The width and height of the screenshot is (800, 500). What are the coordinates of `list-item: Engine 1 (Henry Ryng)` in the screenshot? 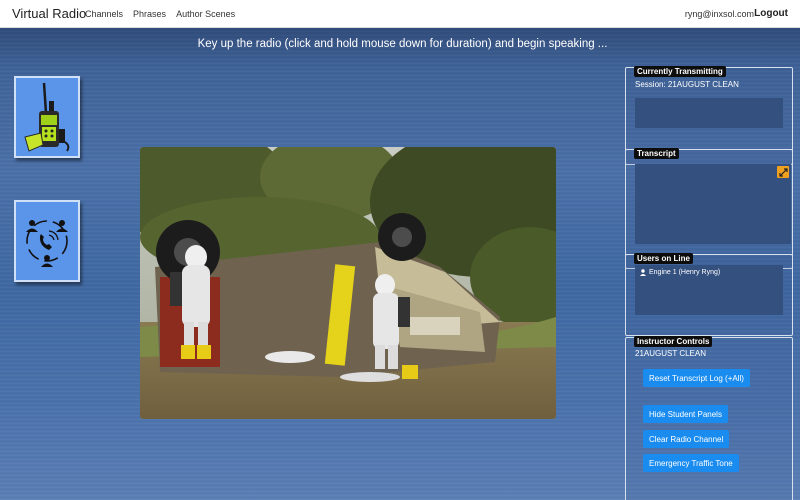 It's located at (680, 272).